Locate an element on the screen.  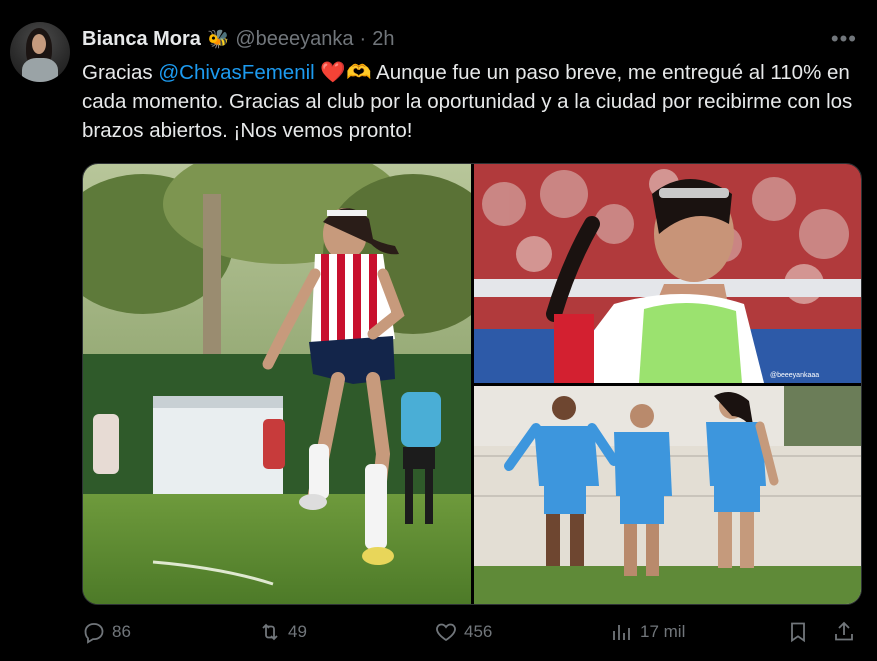
like-button: 456 is located at coordinates (463, 632).